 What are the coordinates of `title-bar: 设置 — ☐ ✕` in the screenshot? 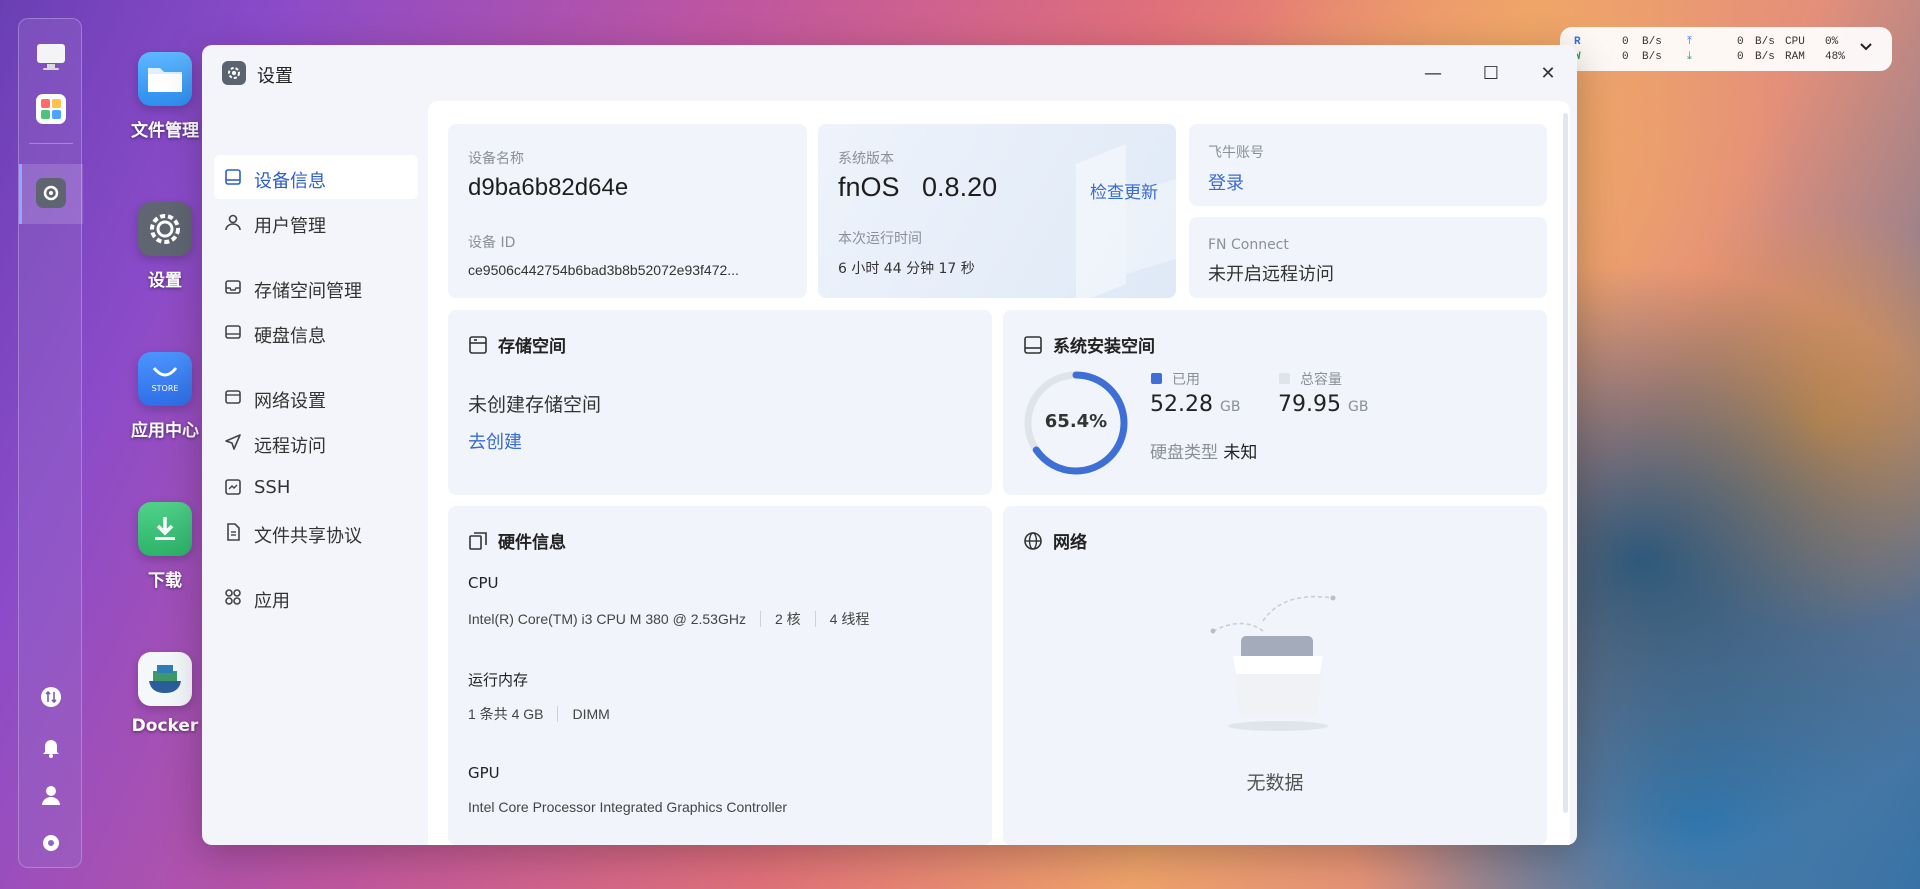 It's located at (889, 73).